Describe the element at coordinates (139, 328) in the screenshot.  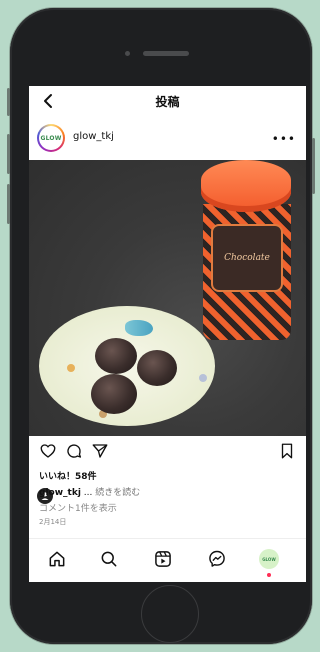
I see `plate-bird-decoration` at that location.